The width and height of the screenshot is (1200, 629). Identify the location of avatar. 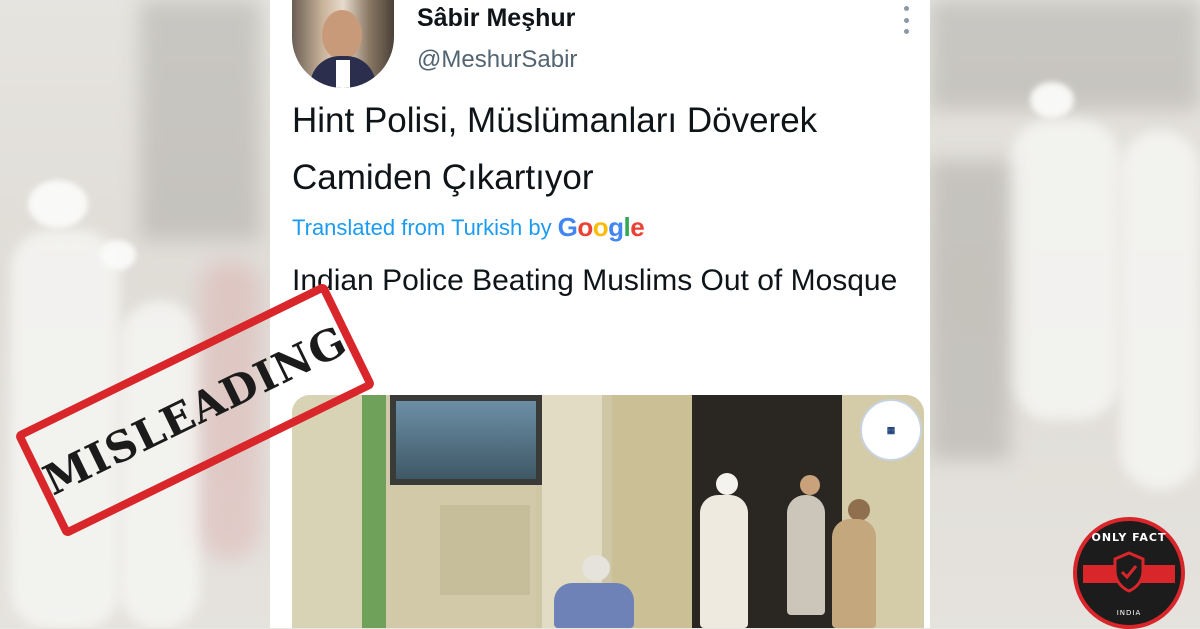
(343, 44).